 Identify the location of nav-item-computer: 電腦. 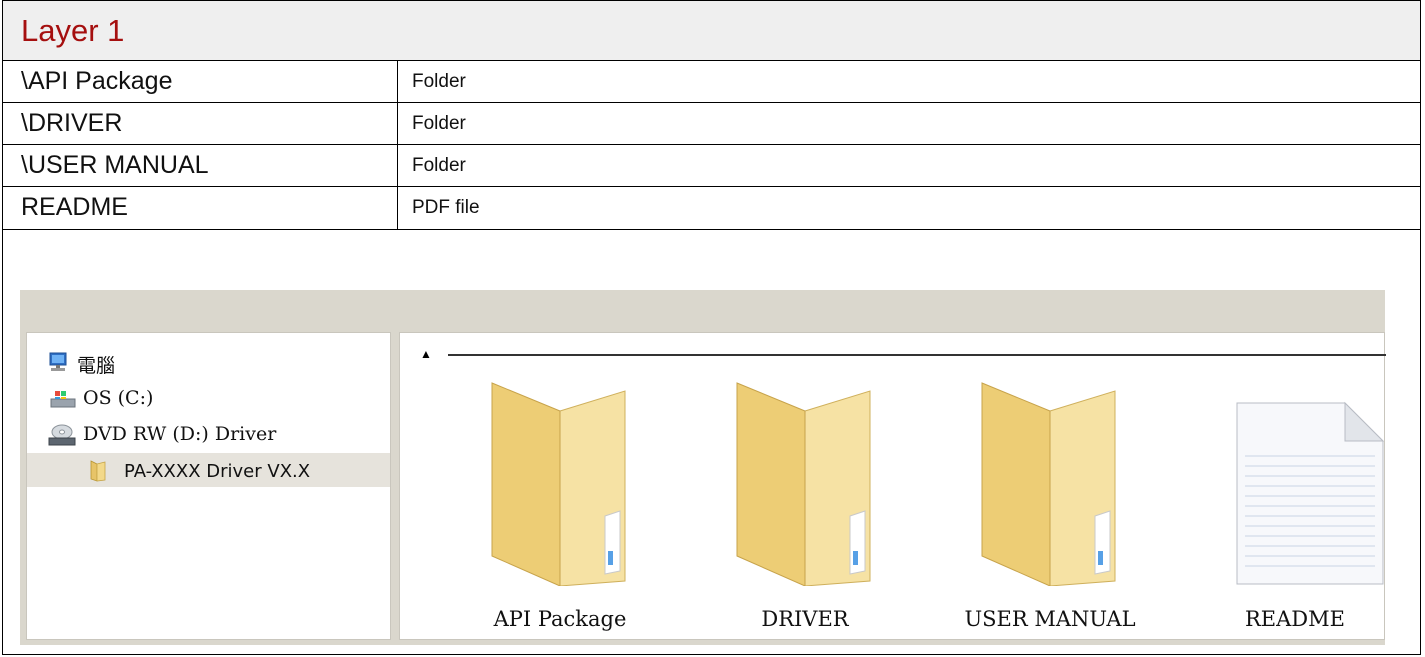
(208, 362).